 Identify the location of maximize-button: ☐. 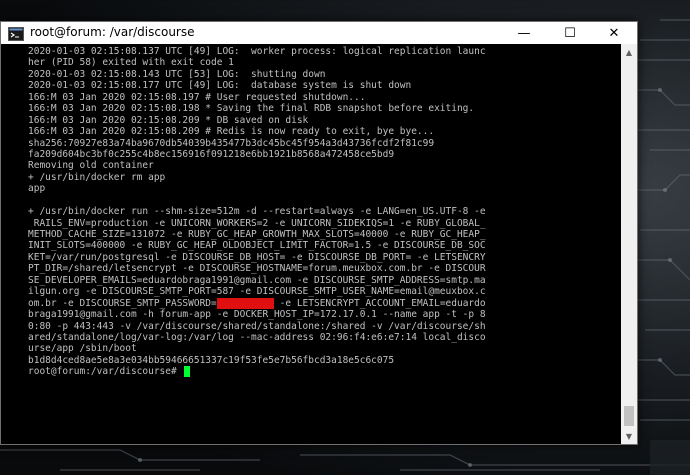
(570, 33).